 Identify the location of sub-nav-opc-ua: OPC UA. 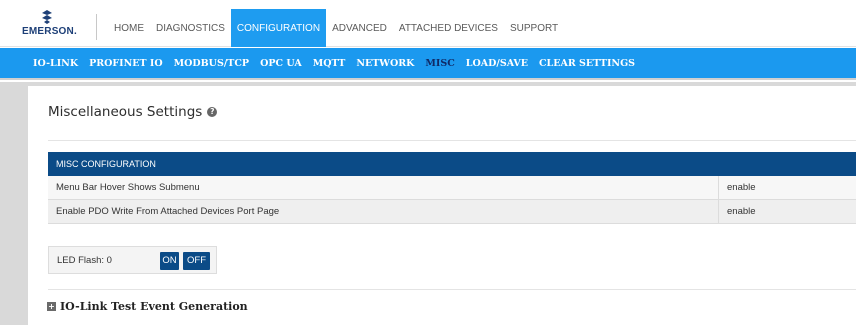
(281, 63).